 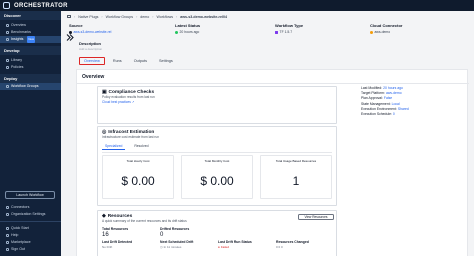 What do you see at coordinates (177, 242) in the screenshot?
I see `next-scheduled-drift-label: Next Scheduled Drift` at bounding box center [177, 242].